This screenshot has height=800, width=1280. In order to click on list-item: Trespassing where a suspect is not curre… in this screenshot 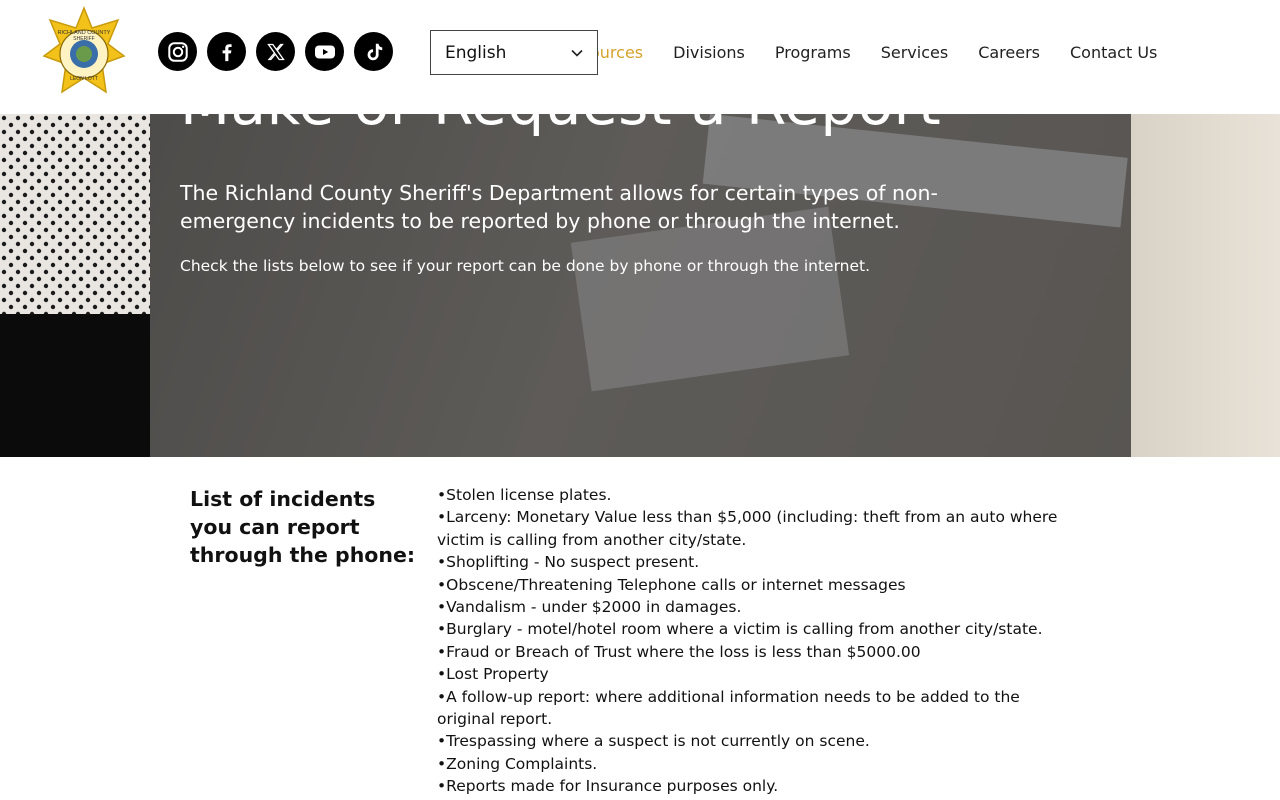, I will do `click(752, 741)`.